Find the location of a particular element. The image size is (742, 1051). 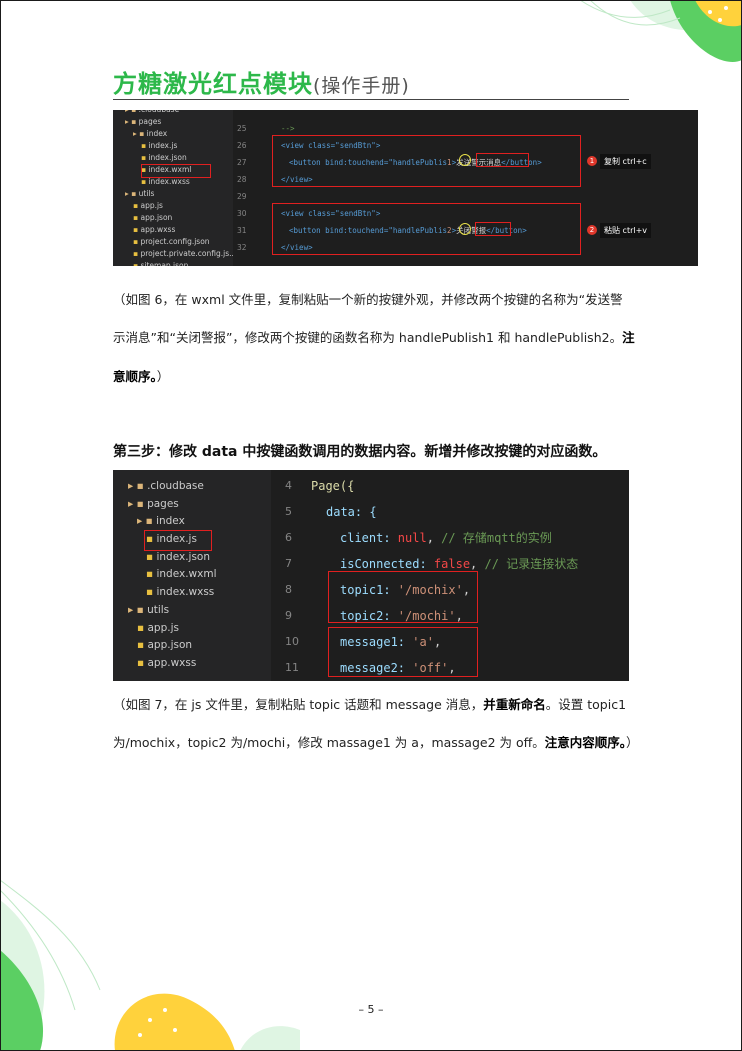

line-number: 9 is located at coordinates (288, 615).